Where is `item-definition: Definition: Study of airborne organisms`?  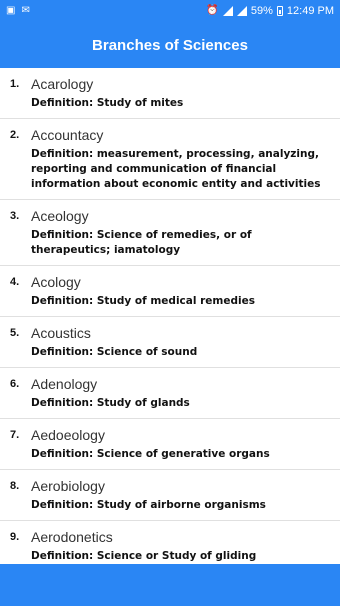
item-definition: Definition: Study of airborne organisms is located at coordinates (148, 505).